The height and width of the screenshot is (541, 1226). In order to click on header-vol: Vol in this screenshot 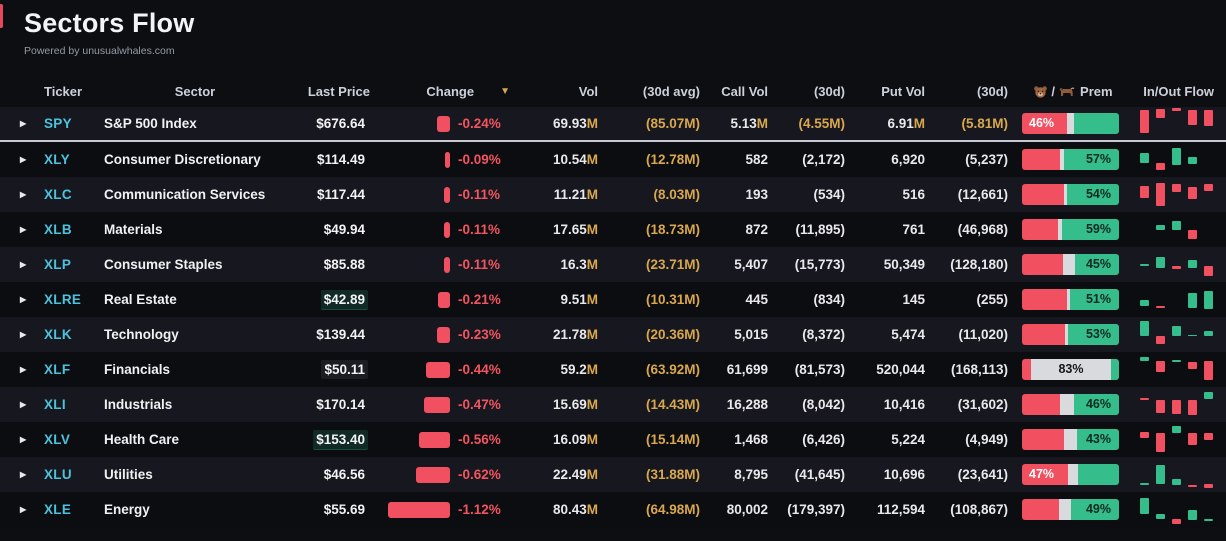, I will do `click(556, 91)`.